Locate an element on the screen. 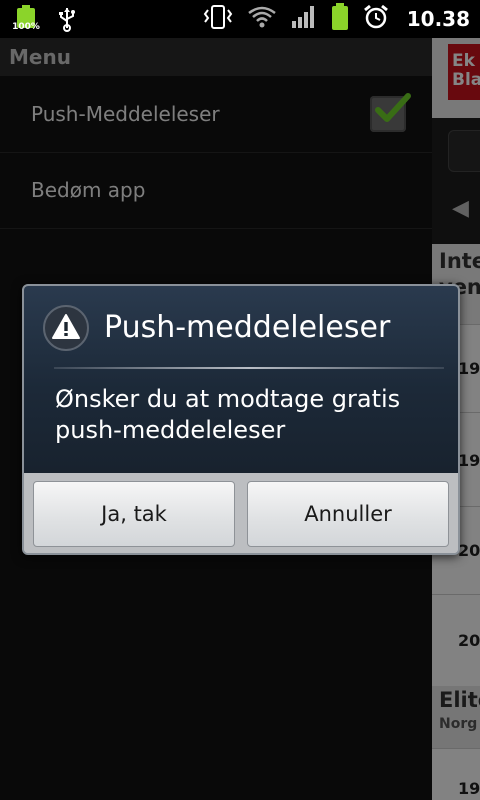 This screenshot has width=480, height=800. vibrate-icon is located at coordinates (218, 19).